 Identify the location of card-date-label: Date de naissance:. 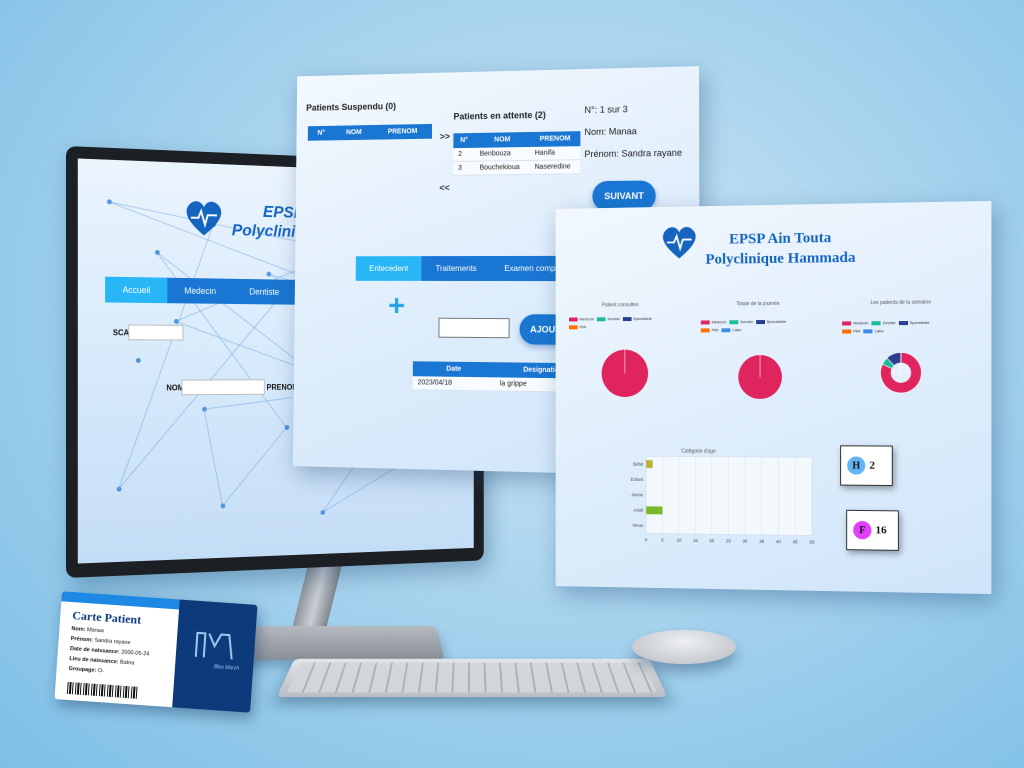
(94, 651).